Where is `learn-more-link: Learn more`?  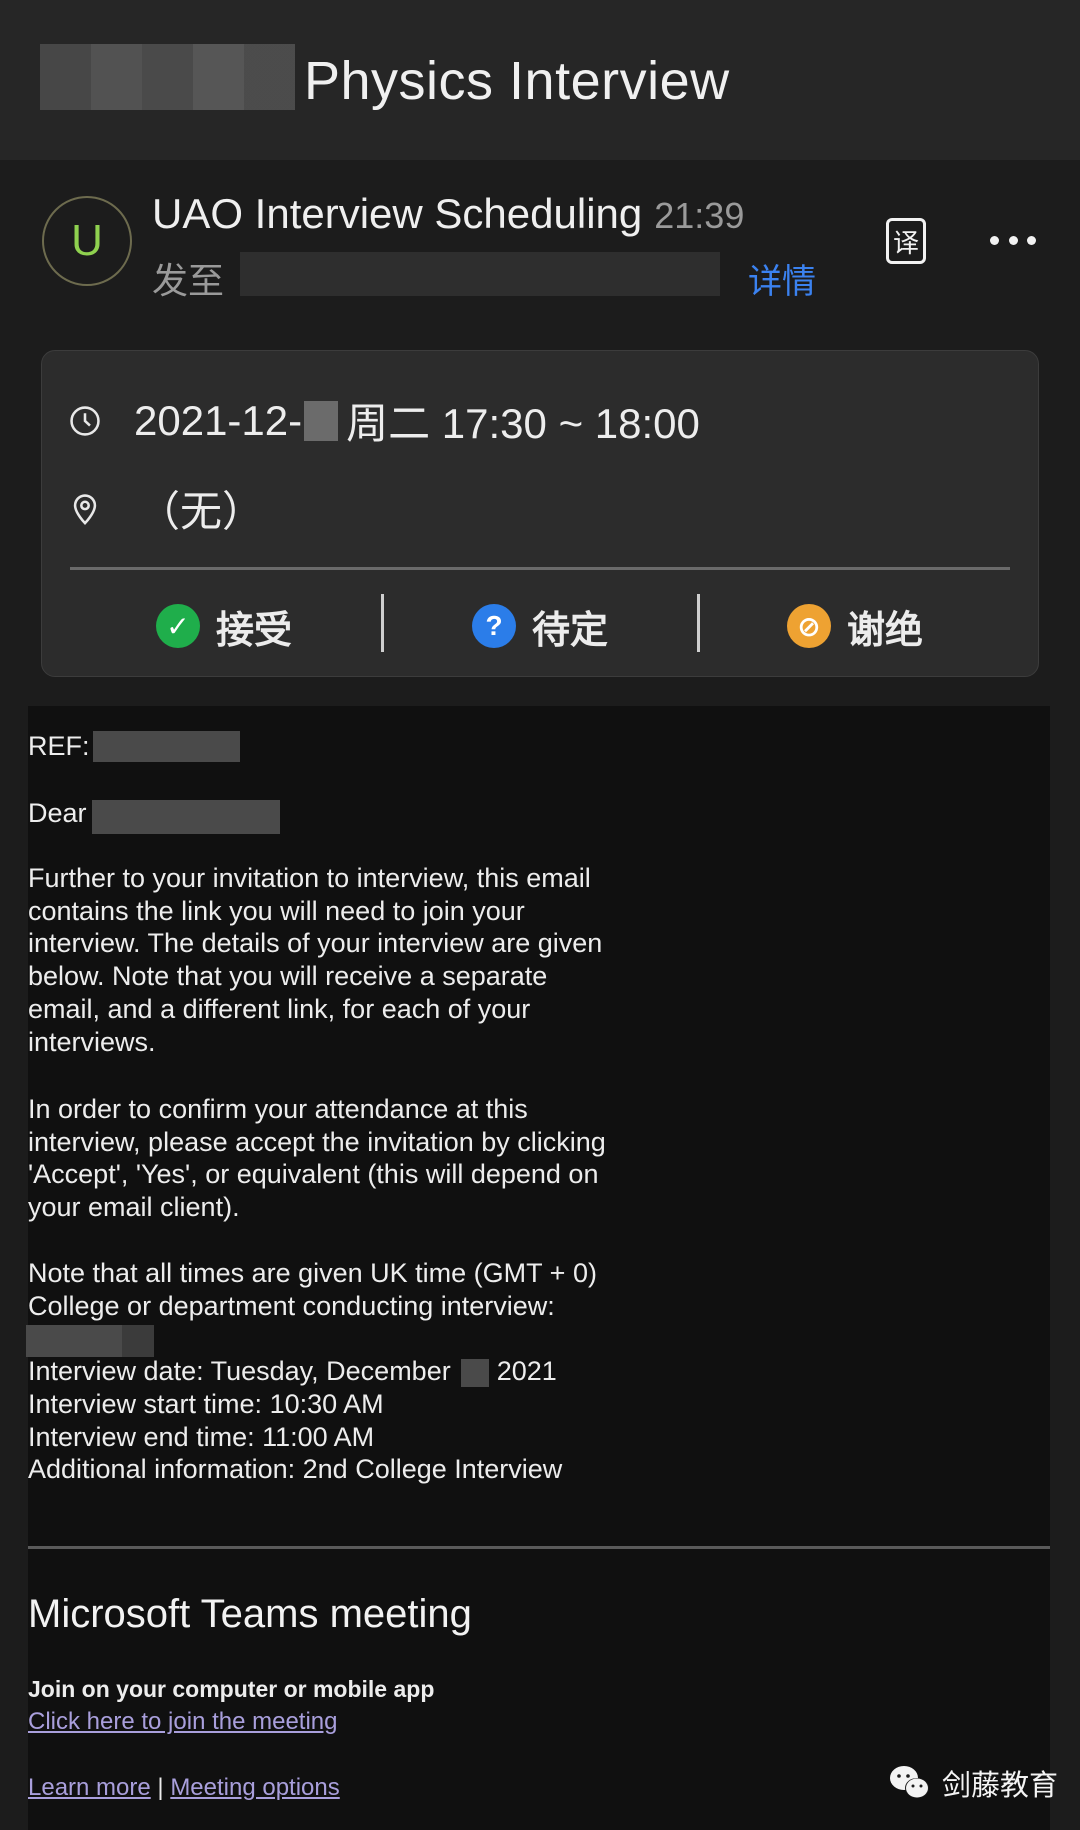
learn-more-link: Learn more is located at coordinates (89, 1787).